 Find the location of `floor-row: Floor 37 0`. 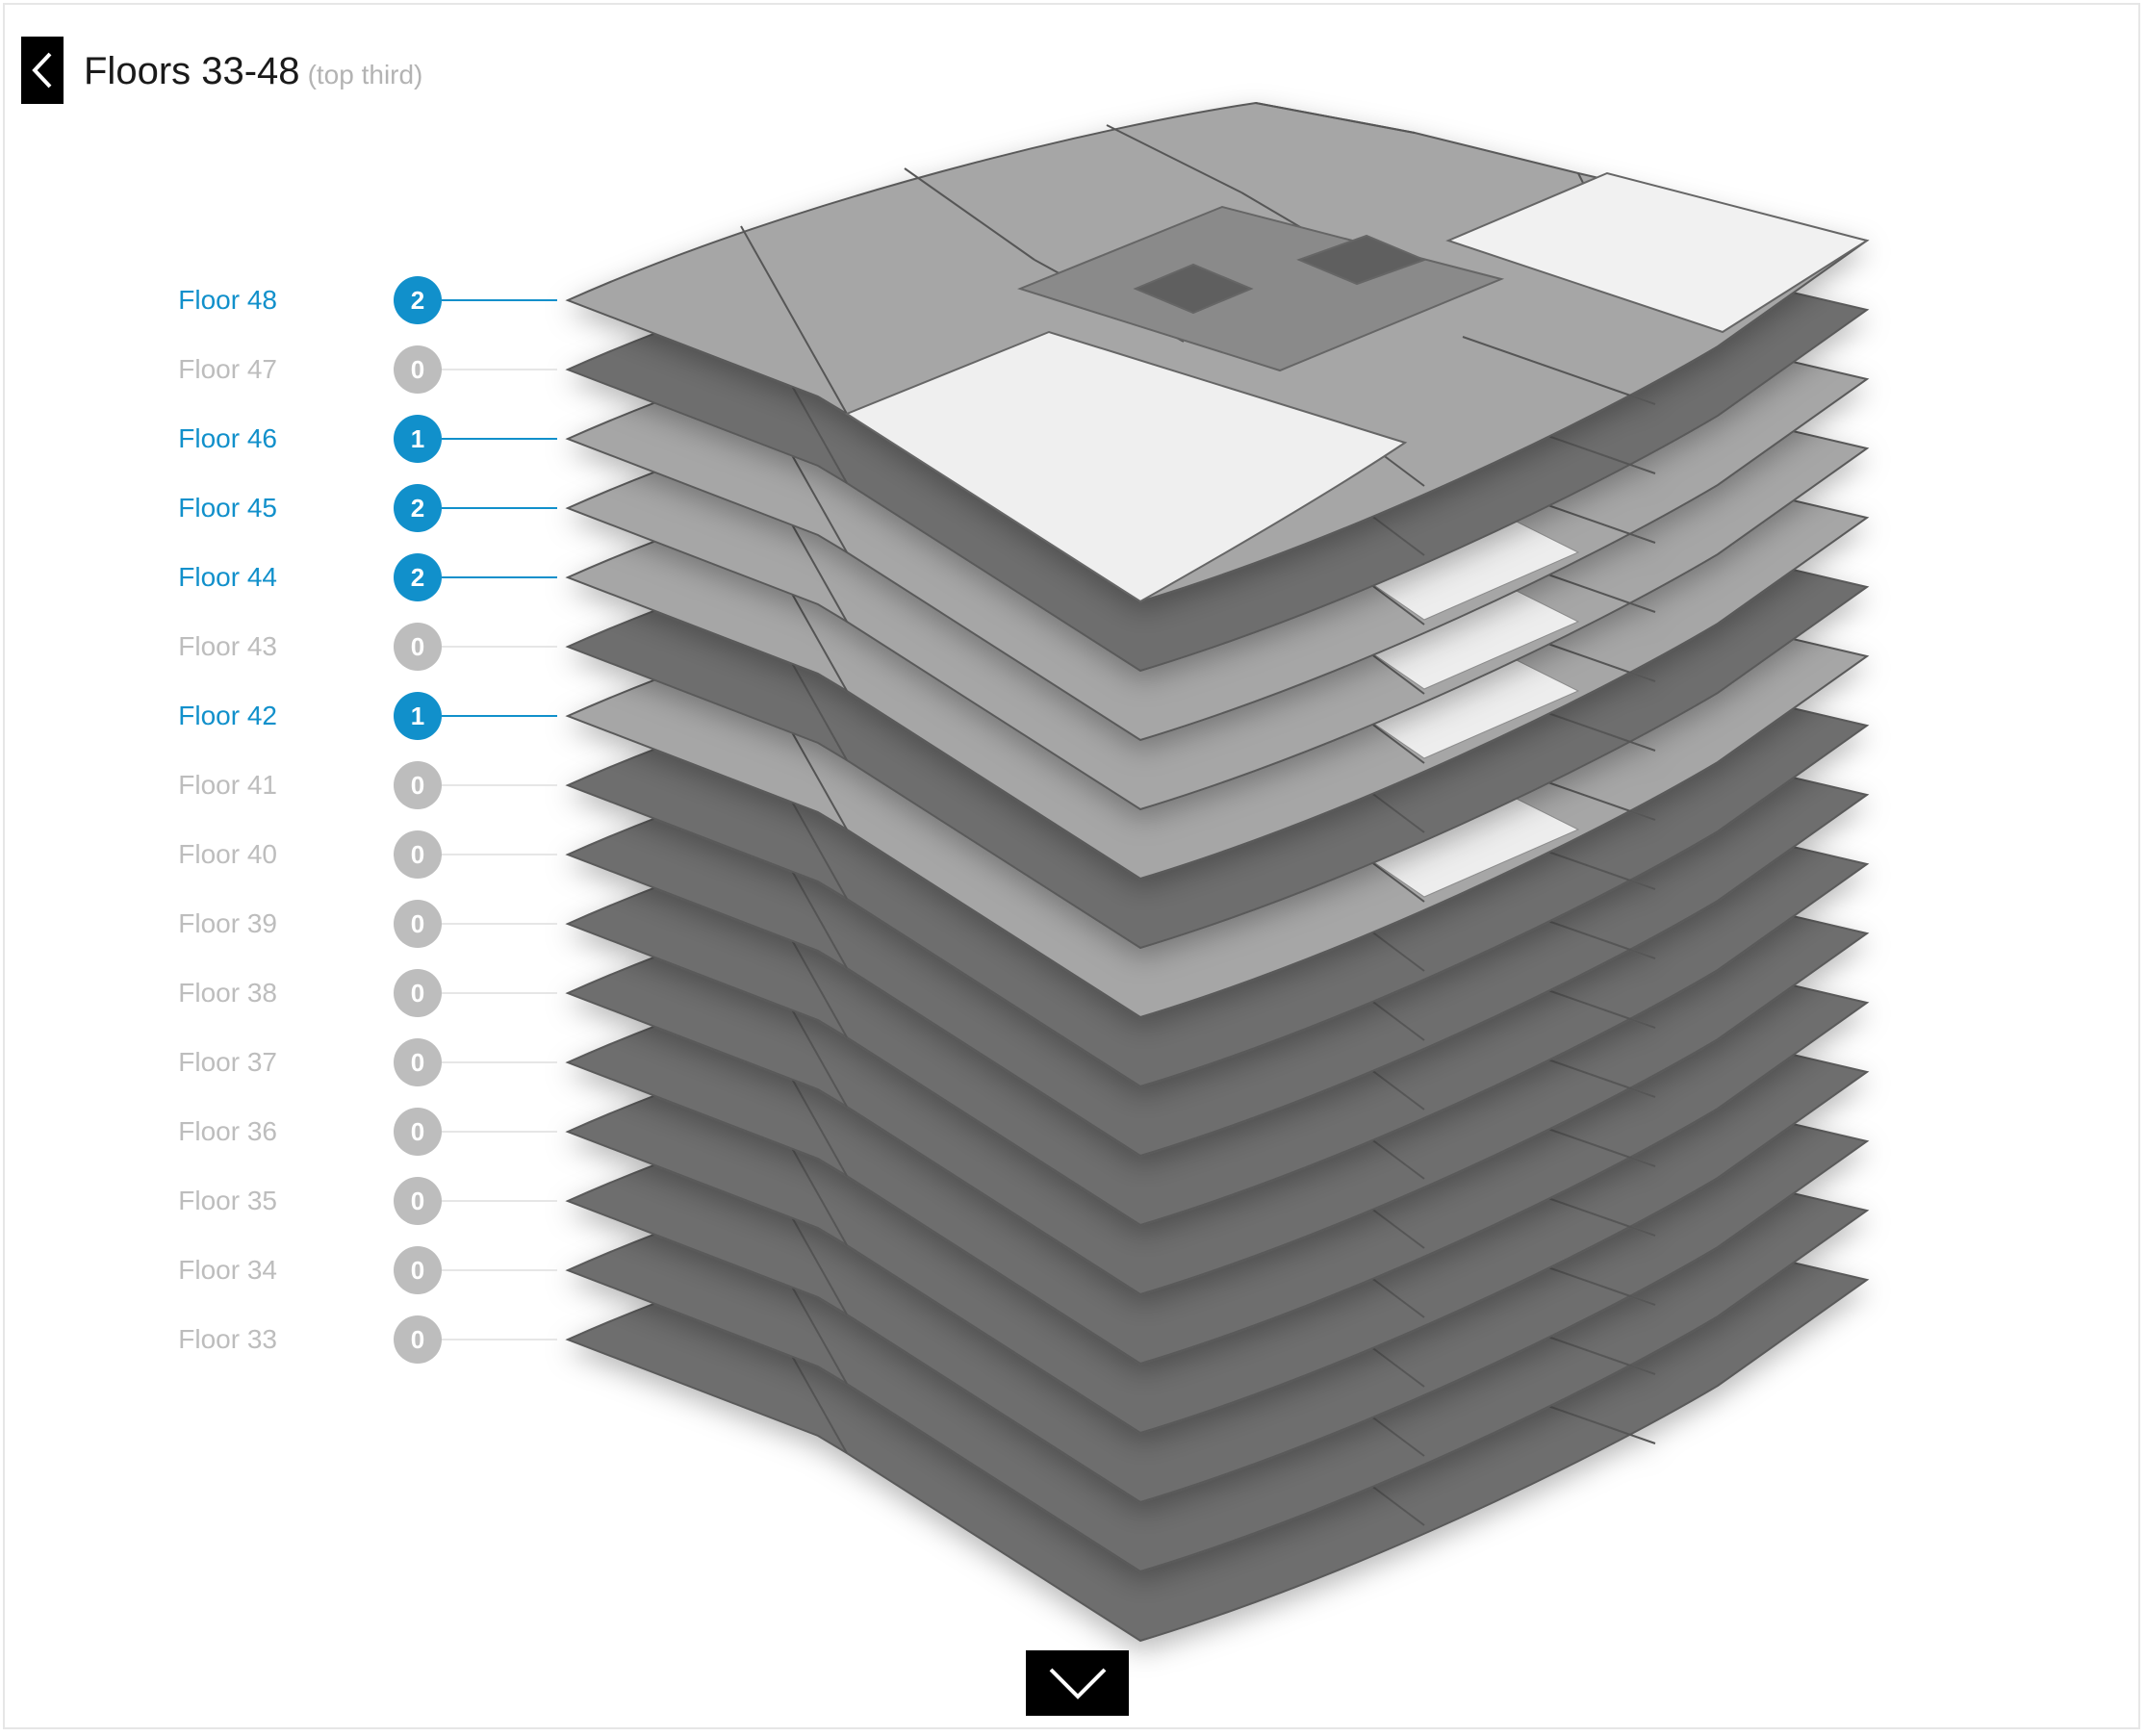

floor-row: Floor 37 0 is located at coordinates (288, 1062).